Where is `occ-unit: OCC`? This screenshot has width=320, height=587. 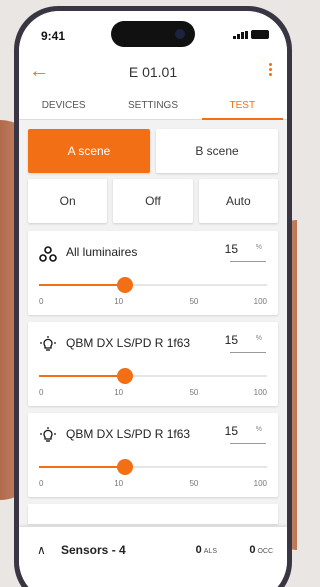 occ-unit: OCC is located at coordinates (265, 551).